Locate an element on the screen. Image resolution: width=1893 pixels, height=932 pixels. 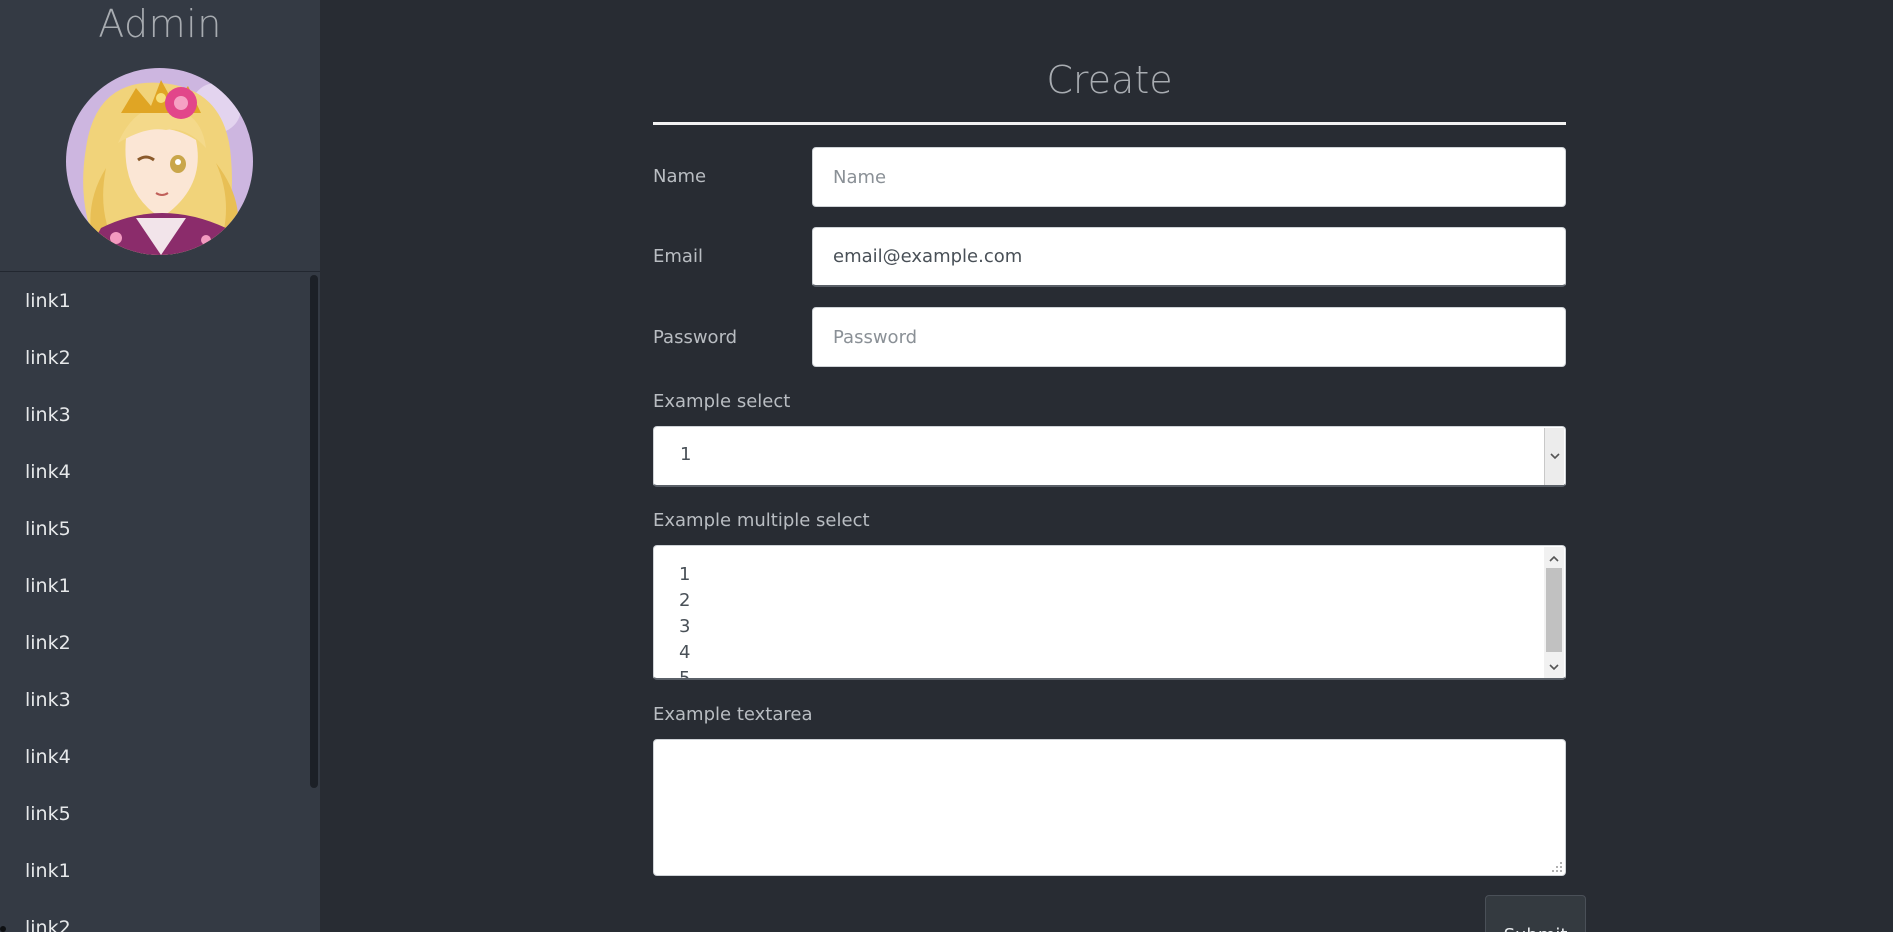
submit-button: Submit is located at coordinates (1535, 913).